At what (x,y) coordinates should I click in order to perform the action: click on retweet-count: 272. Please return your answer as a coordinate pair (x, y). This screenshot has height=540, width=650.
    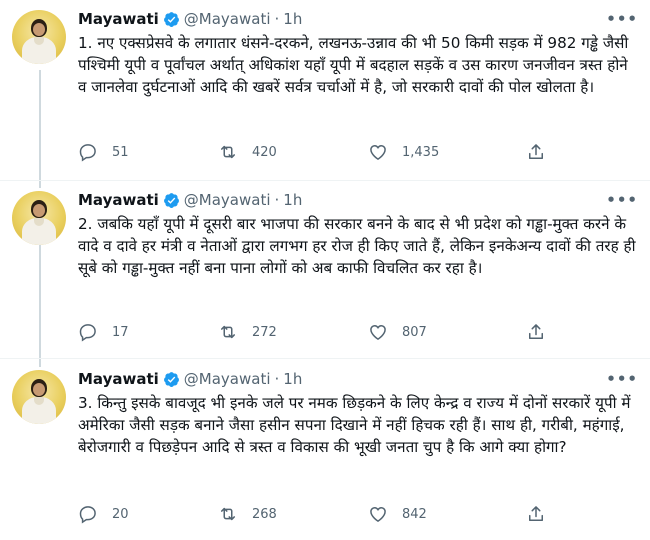
    Looking at the image, I should click on (264, 332).